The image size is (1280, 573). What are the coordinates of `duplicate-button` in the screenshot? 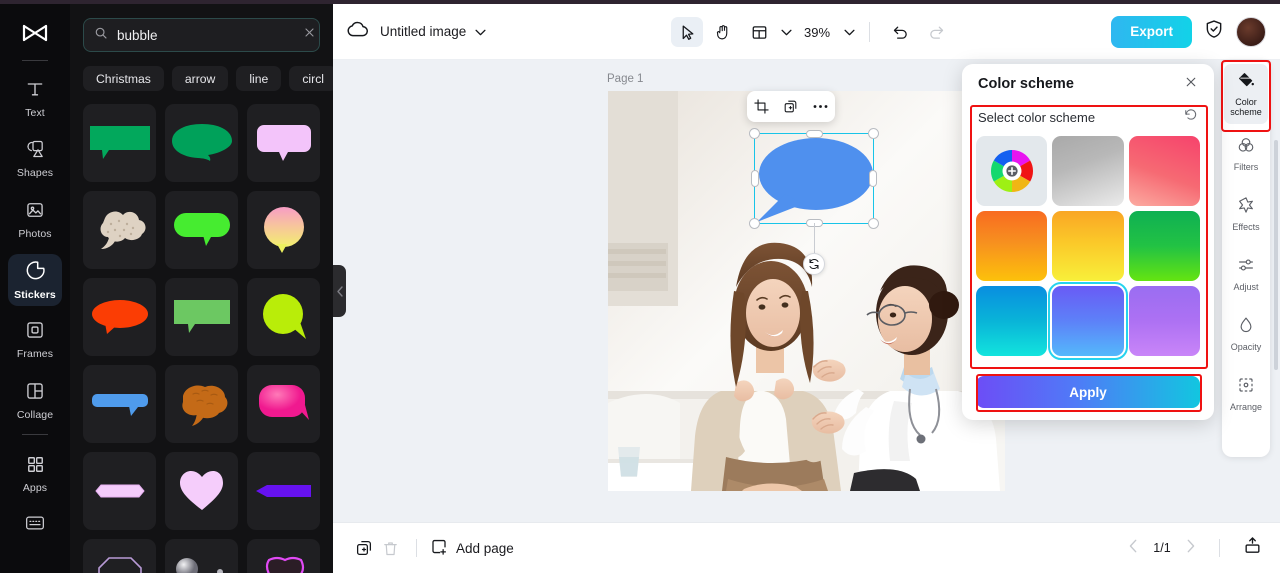 It's located at (790, 106).